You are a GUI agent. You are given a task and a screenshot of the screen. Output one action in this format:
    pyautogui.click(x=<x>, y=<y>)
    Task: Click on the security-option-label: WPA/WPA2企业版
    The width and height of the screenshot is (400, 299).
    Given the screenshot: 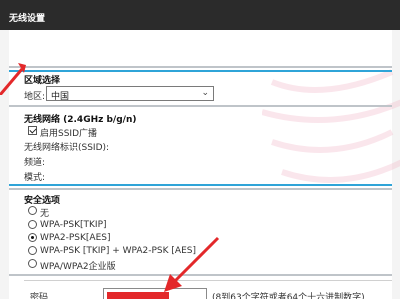 What is the action you would take?
    pyautogui.click(x=78, y=267)
    